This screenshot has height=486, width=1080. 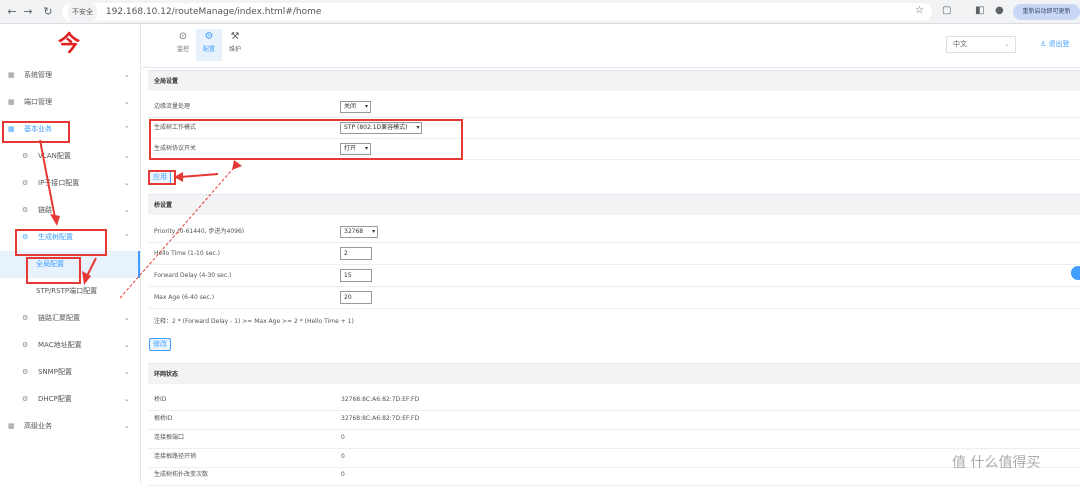 I want to click on watermark: 值 什么值得买, so click(x=996, y=463).